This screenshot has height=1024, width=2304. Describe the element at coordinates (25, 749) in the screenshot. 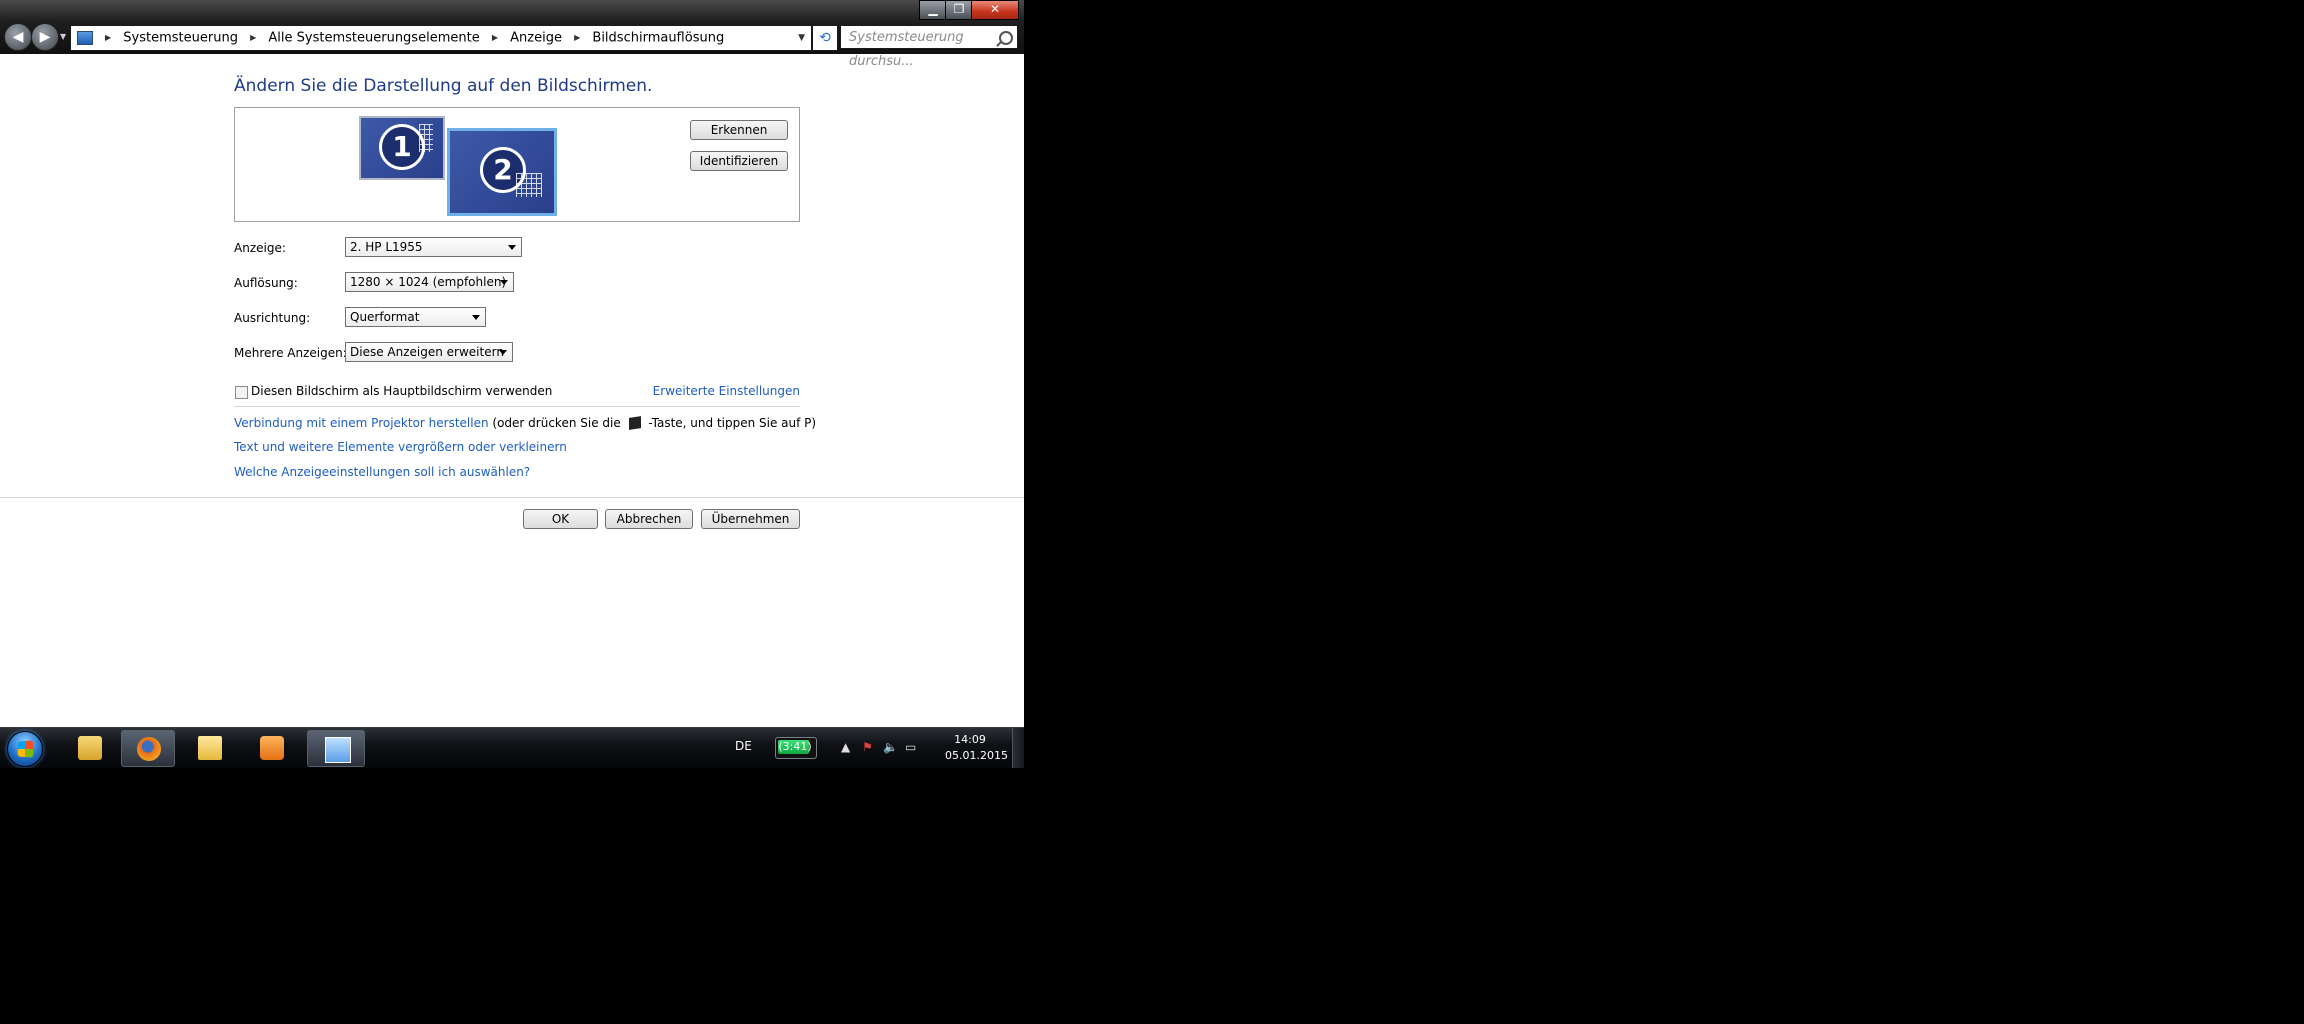

I see `start-button` at that location.